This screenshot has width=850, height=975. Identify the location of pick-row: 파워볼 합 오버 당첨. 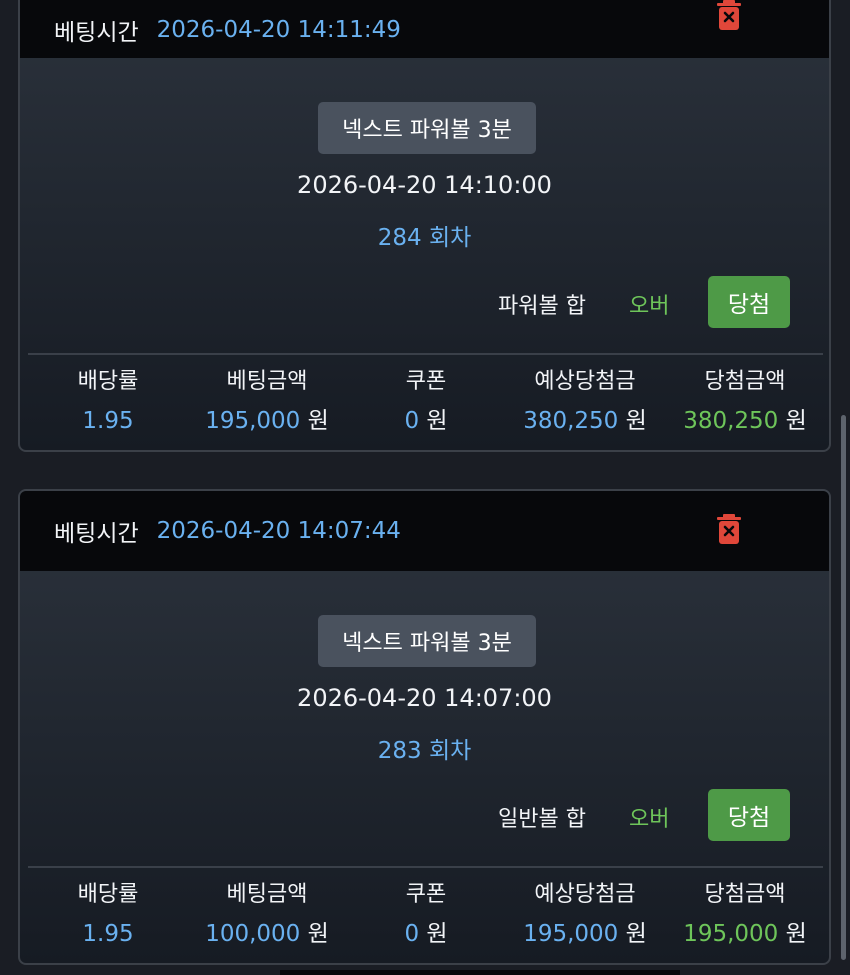
(424, 302).